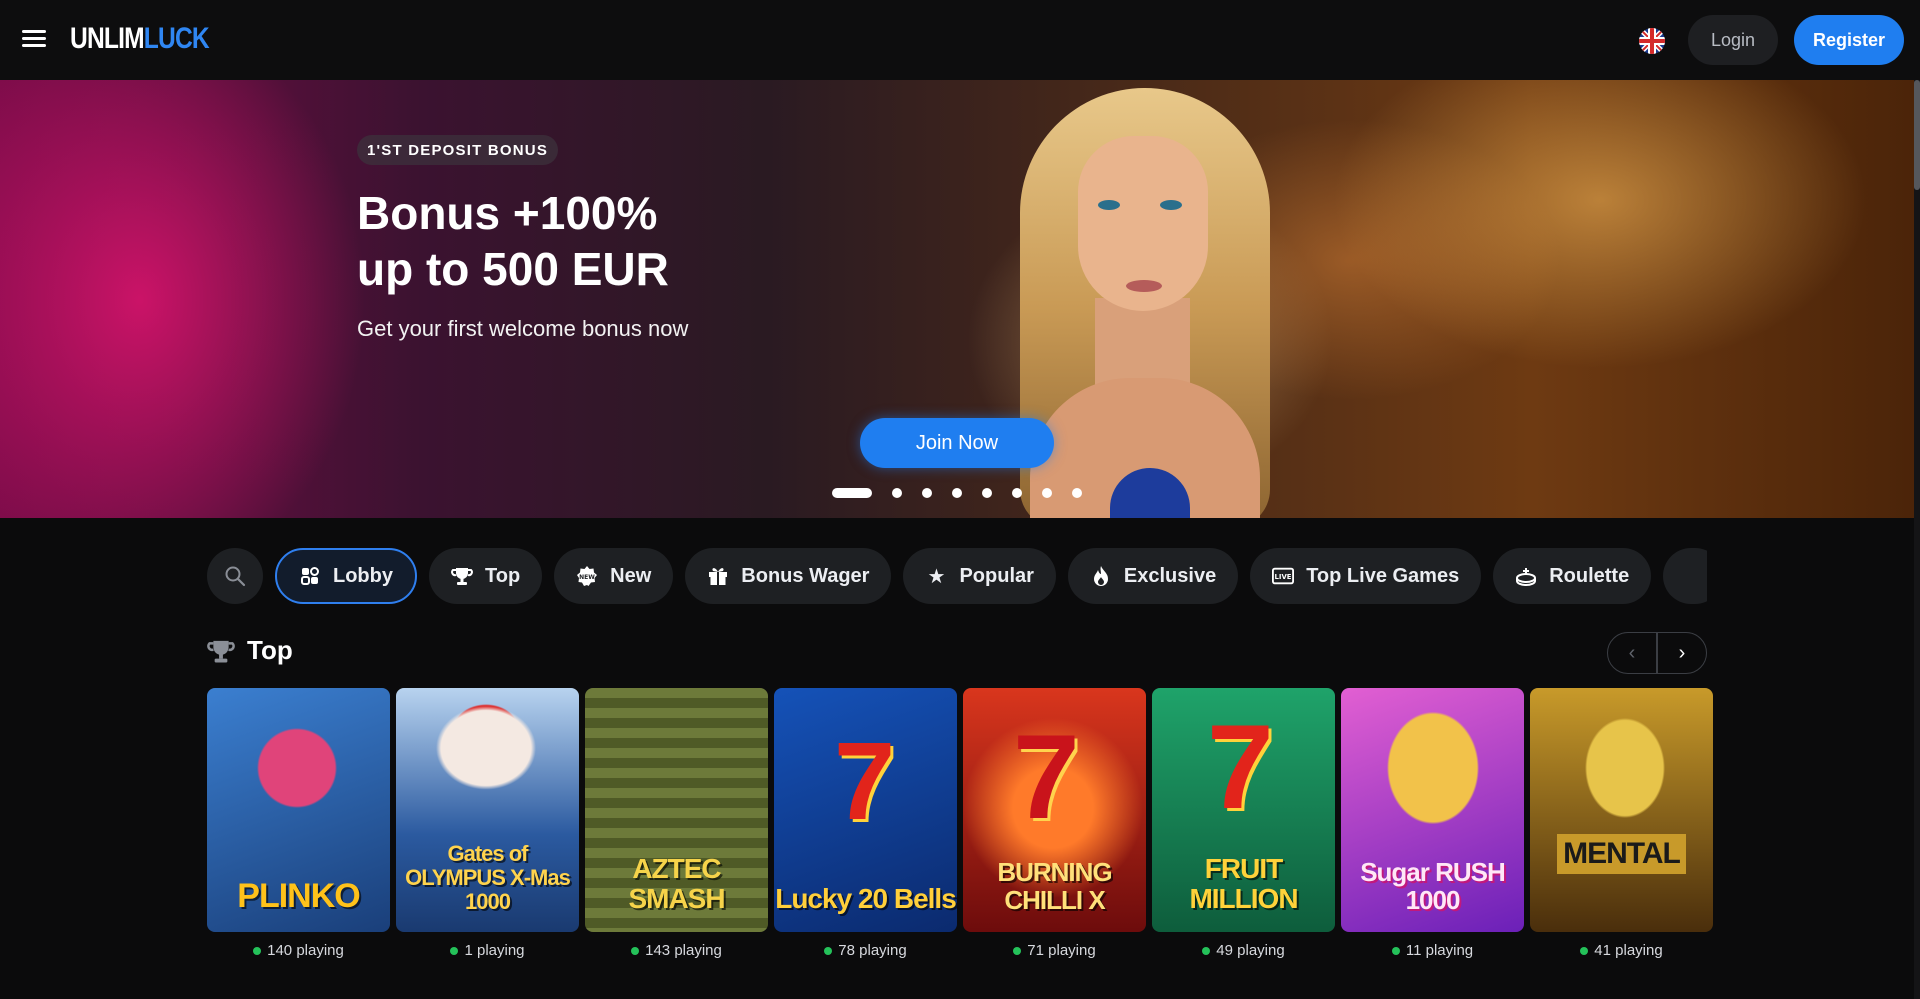  I want to click on uk-flag-icon, so click(1652, 41).